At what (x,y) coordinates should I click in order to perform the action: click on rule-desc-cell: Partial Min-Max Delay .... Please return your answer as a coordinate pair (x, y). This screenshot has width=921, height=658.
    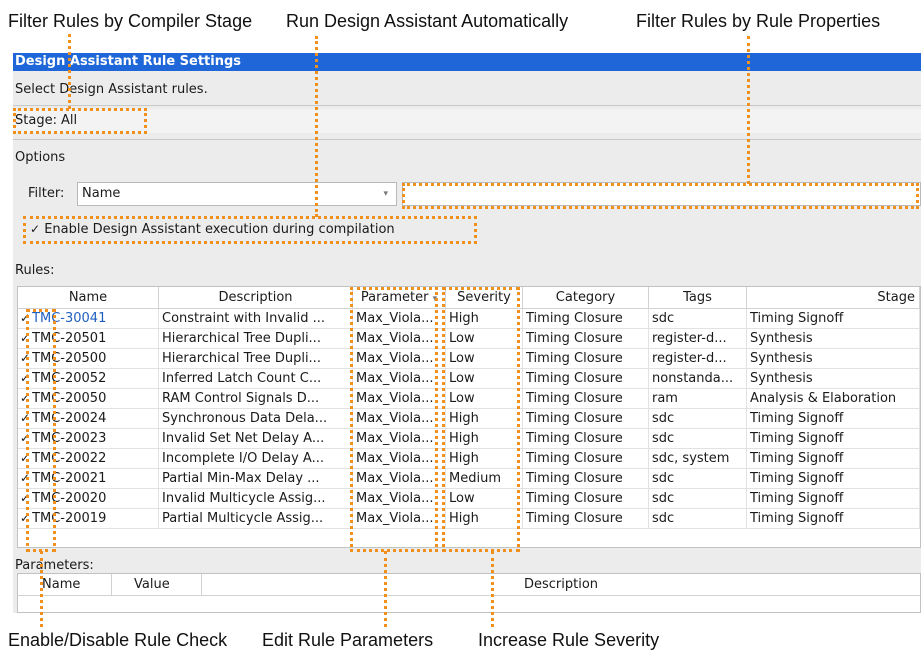
    Looking at the image, I should click on (256, 479).